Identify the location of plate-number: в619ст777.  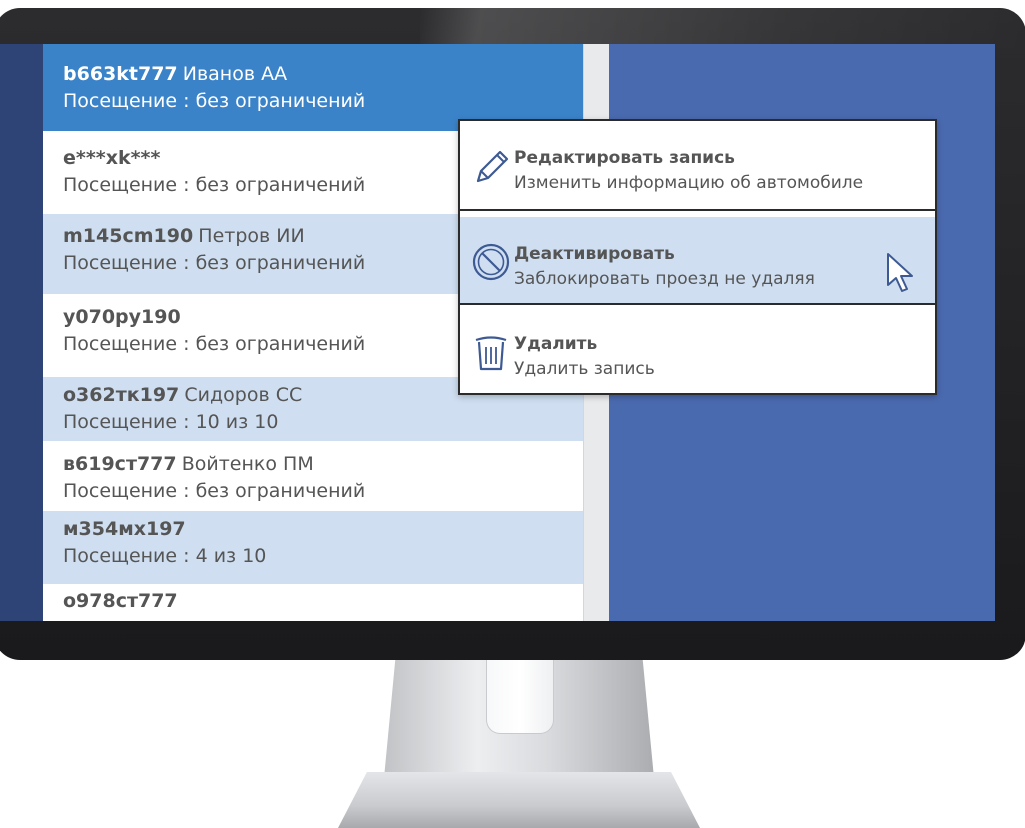
(120, 464).